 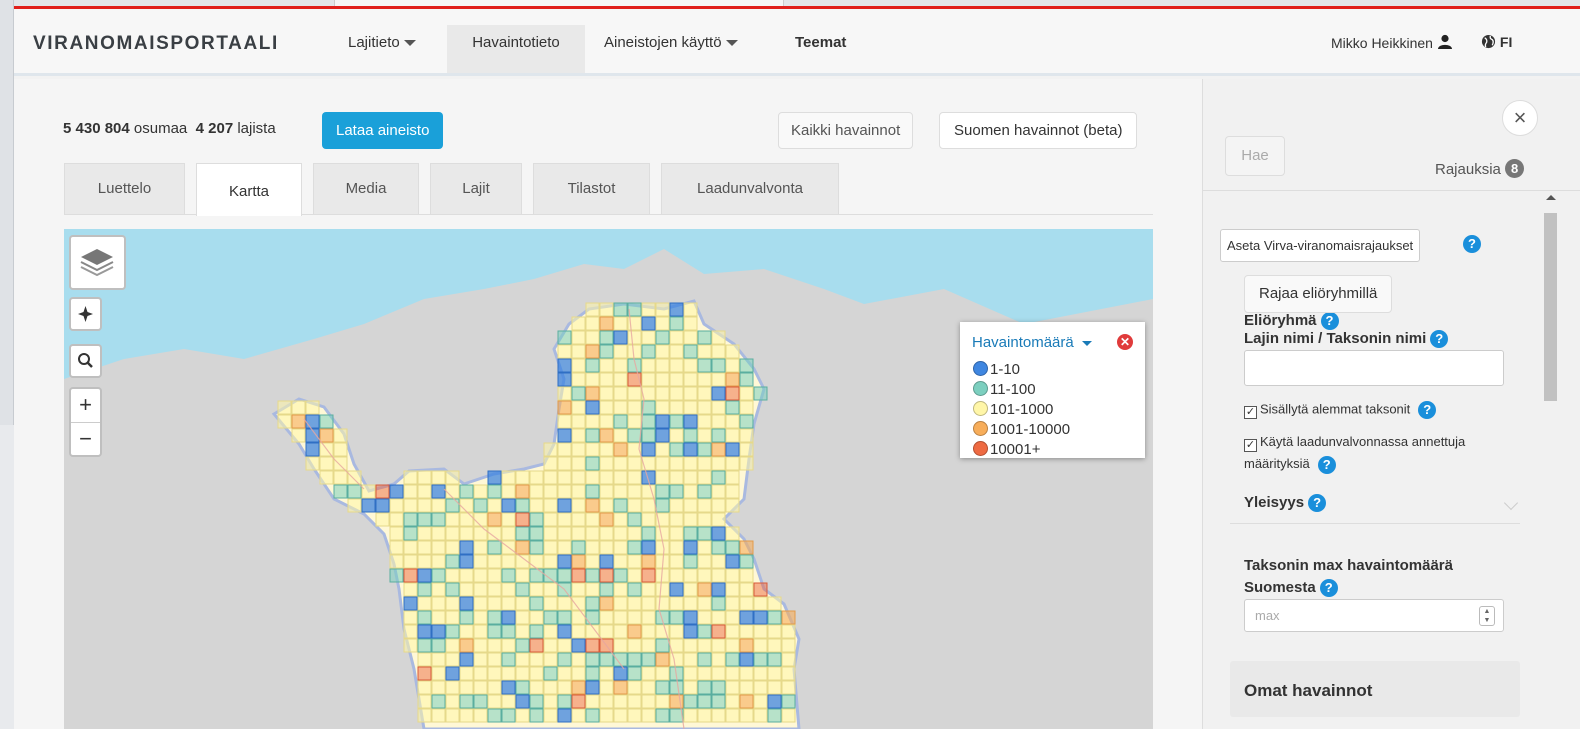 I want to click on include-lower-checkbox: ✓, so click(x=1250, y=413).